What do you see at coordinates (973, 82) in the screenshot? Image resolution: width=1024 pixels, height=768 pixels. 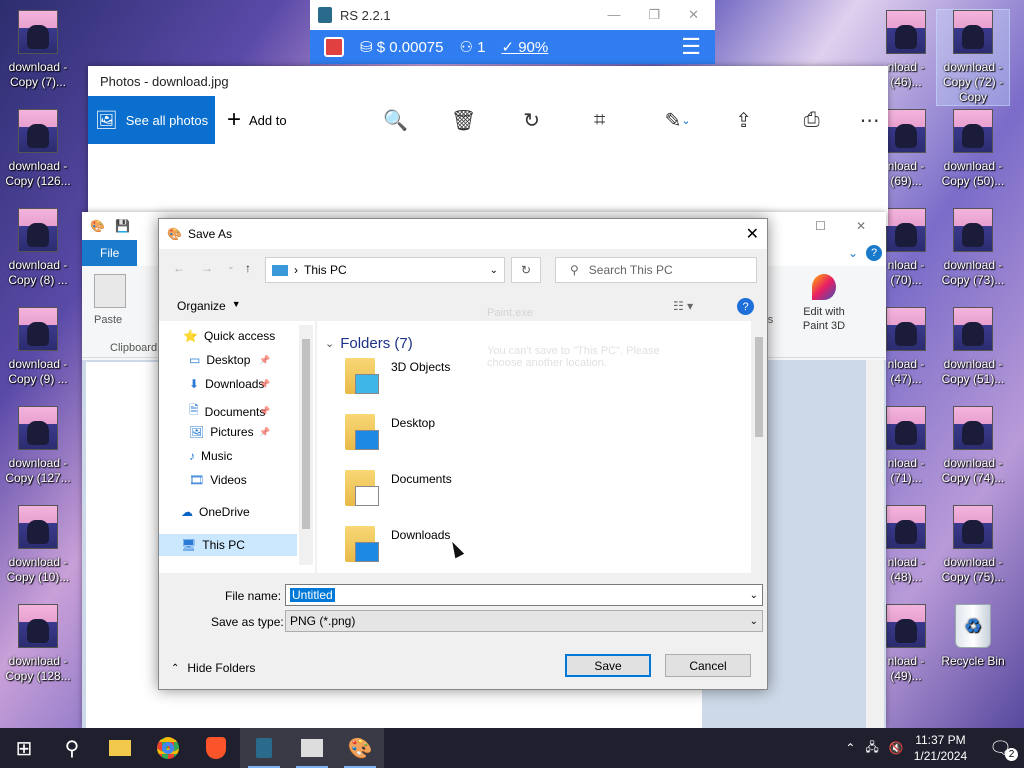 I see `desktop-icon-label: download - Copy (72) - Copy` at bounding box center [973, 82].